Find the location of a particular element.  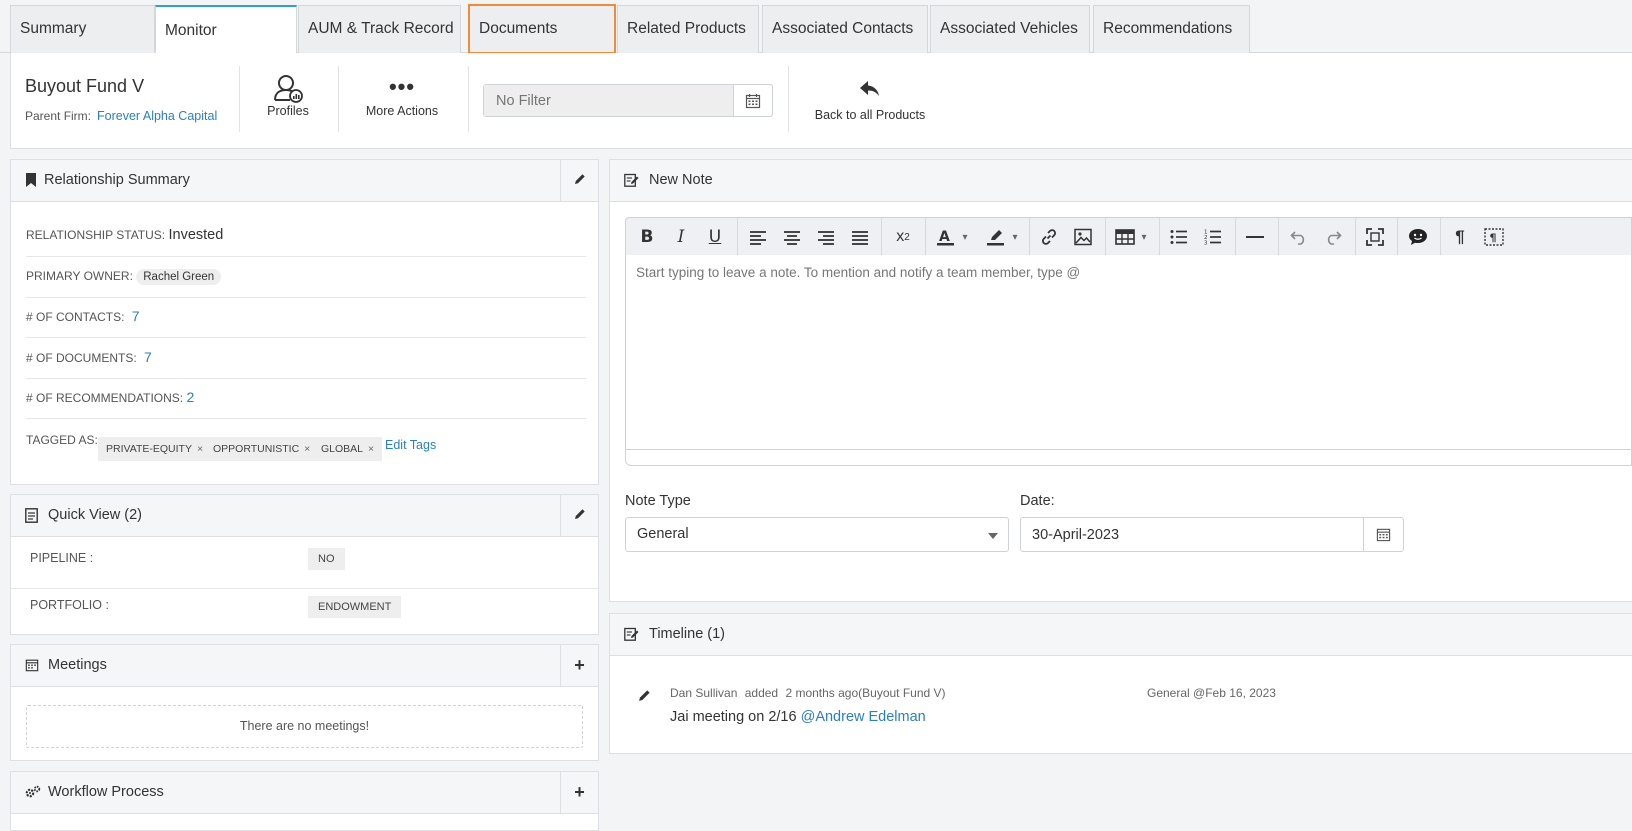

page-title: Buyout Fund V is located at coordinates (85, 86).